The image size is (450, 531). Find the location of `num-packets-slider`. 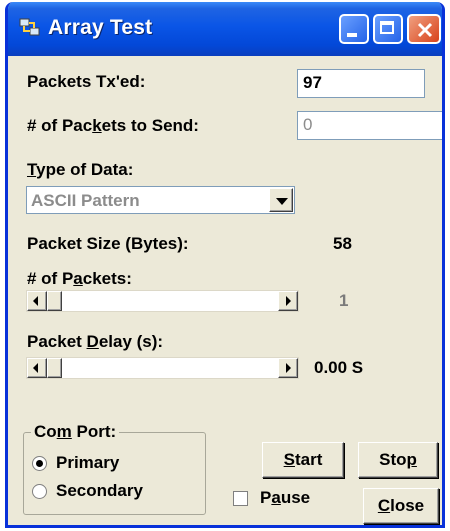

num-packets-slider is located at coordinates (162, 301).